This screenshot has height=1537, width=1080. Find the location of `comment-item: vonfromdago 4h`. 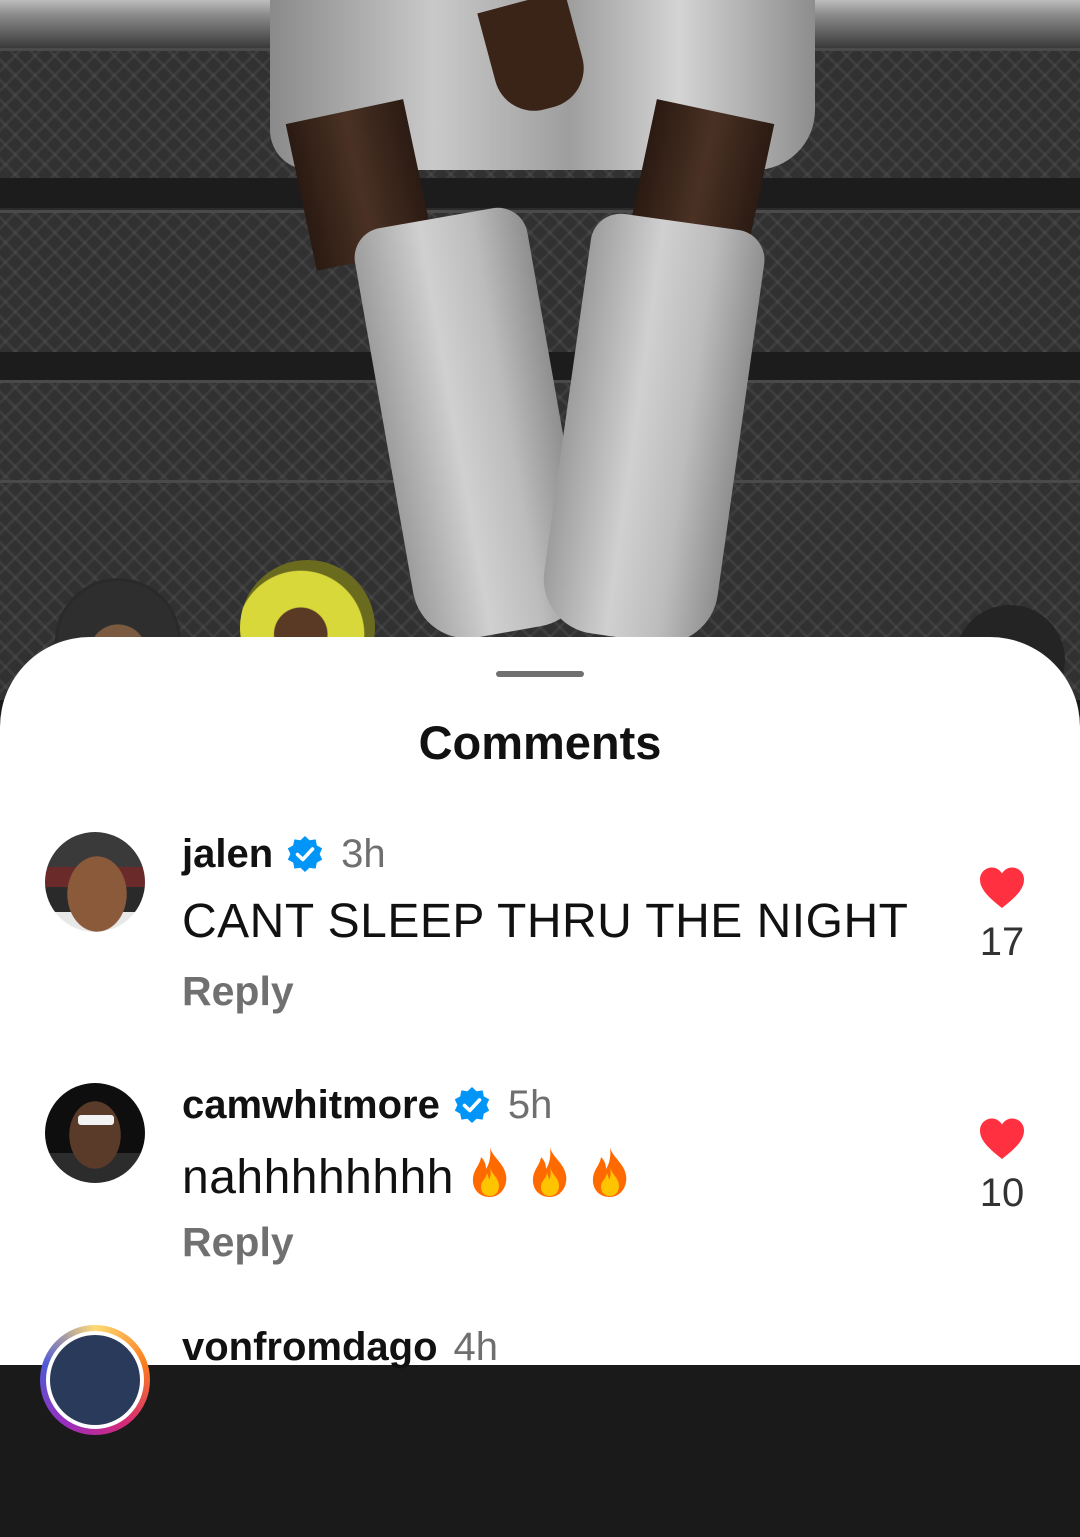

comment-item: vonfromdago 4h is located at coordinates (540, 1427).